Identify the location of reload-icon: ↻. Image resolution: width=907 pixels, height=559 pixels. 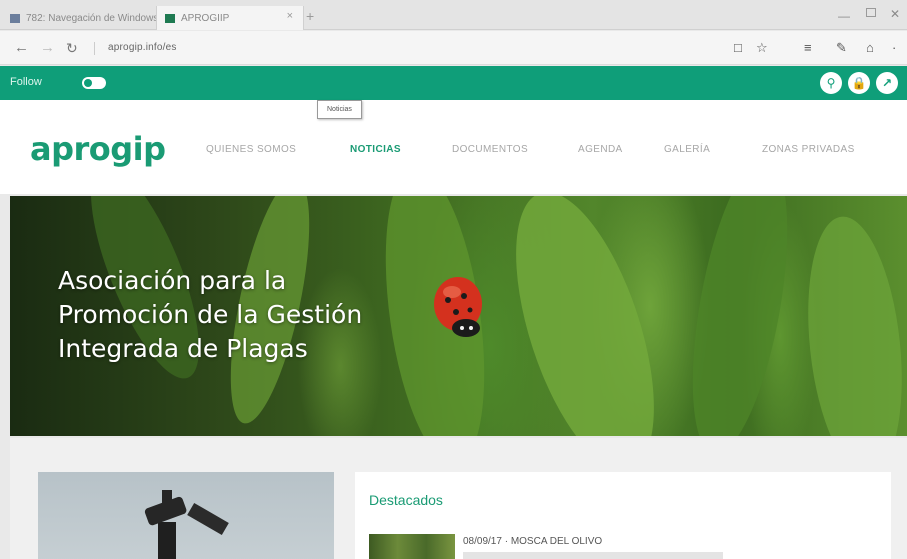
(72, 48).